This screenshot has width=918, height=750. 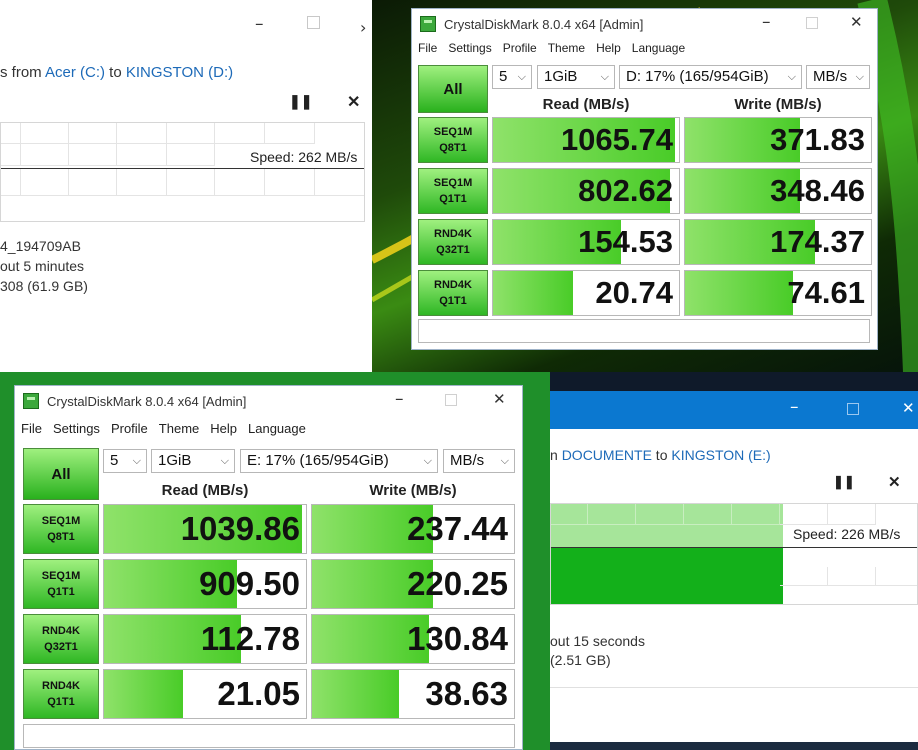 I want to click on speed-graph-2: Speed: 226 MB/s, so click(x=734, y=554).